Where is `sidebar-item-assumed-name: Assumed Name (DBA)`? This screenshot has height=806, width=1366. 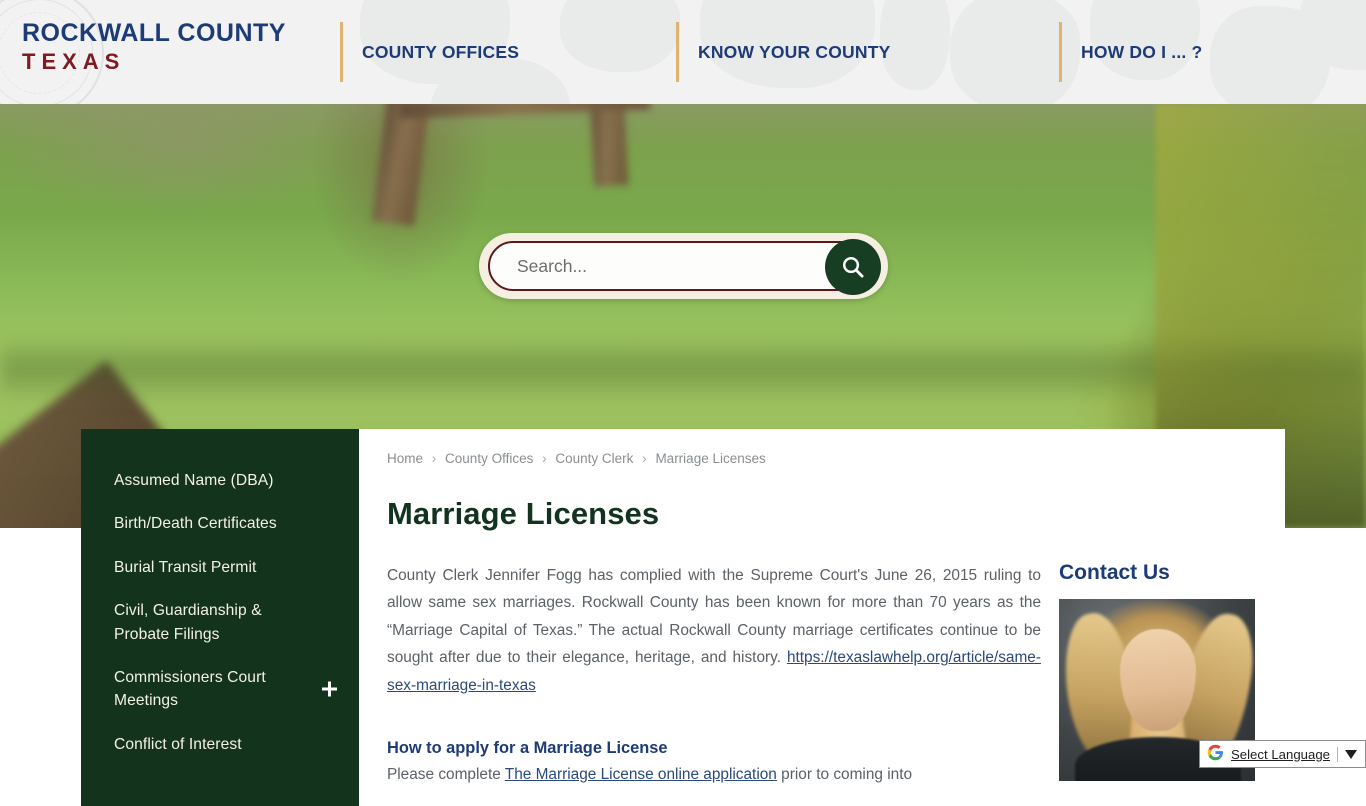 sidebar-item-assumed-name: Assumed Name (DBA) is located at coordinates (220, 480).